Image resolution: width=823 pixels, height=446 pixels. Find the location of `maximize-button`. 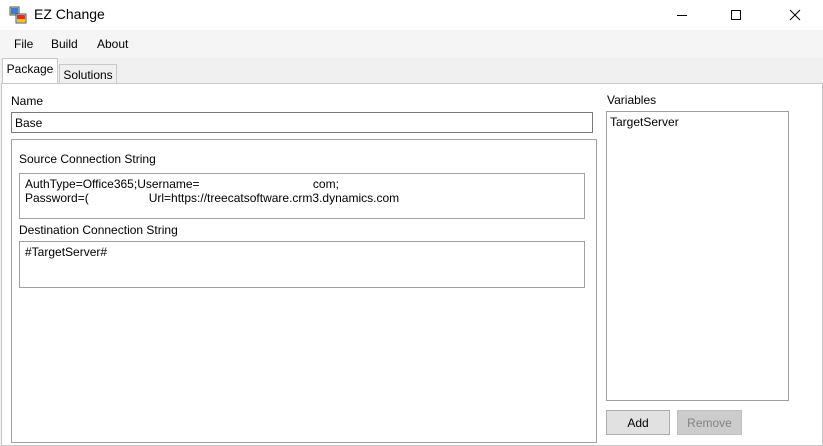

maximize-button is located at coordinates (736, 15).